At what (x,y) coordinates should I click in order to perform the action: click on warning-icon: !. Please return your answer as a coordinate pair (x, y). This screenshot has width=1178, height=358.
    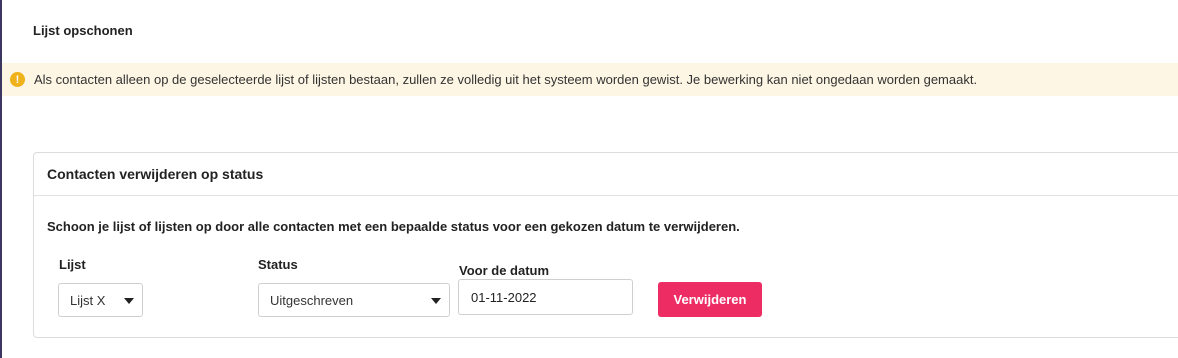
    Looking at the image, I should click on (17, 79).